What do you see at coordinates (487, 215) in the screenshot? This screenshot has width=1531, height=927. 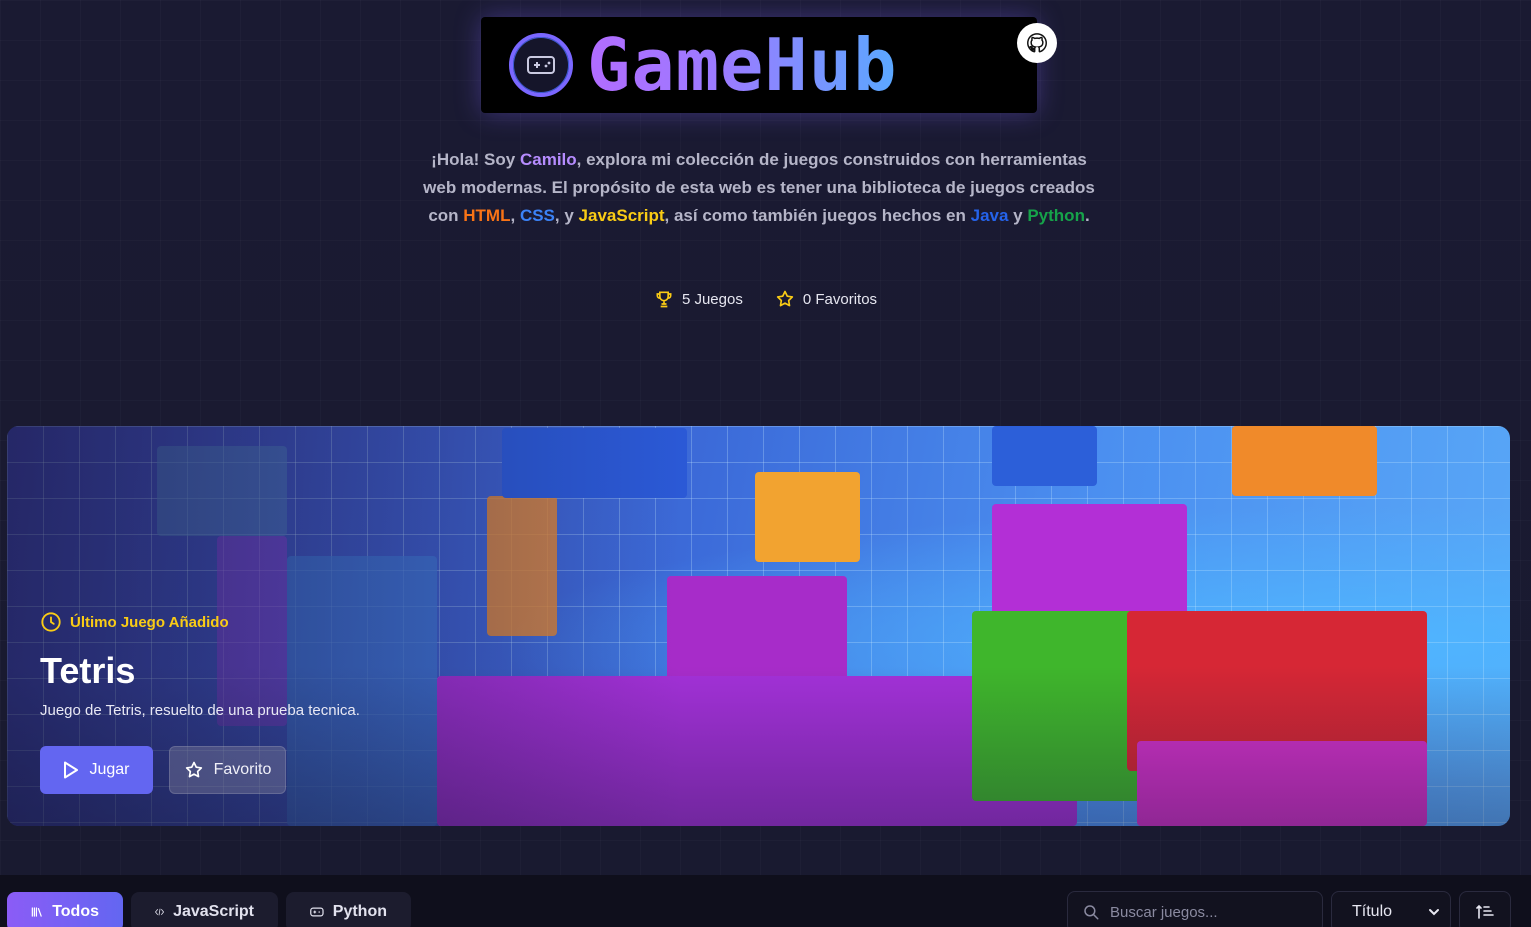 I see `tech-html: HTML` at bounding box center [487, 215].